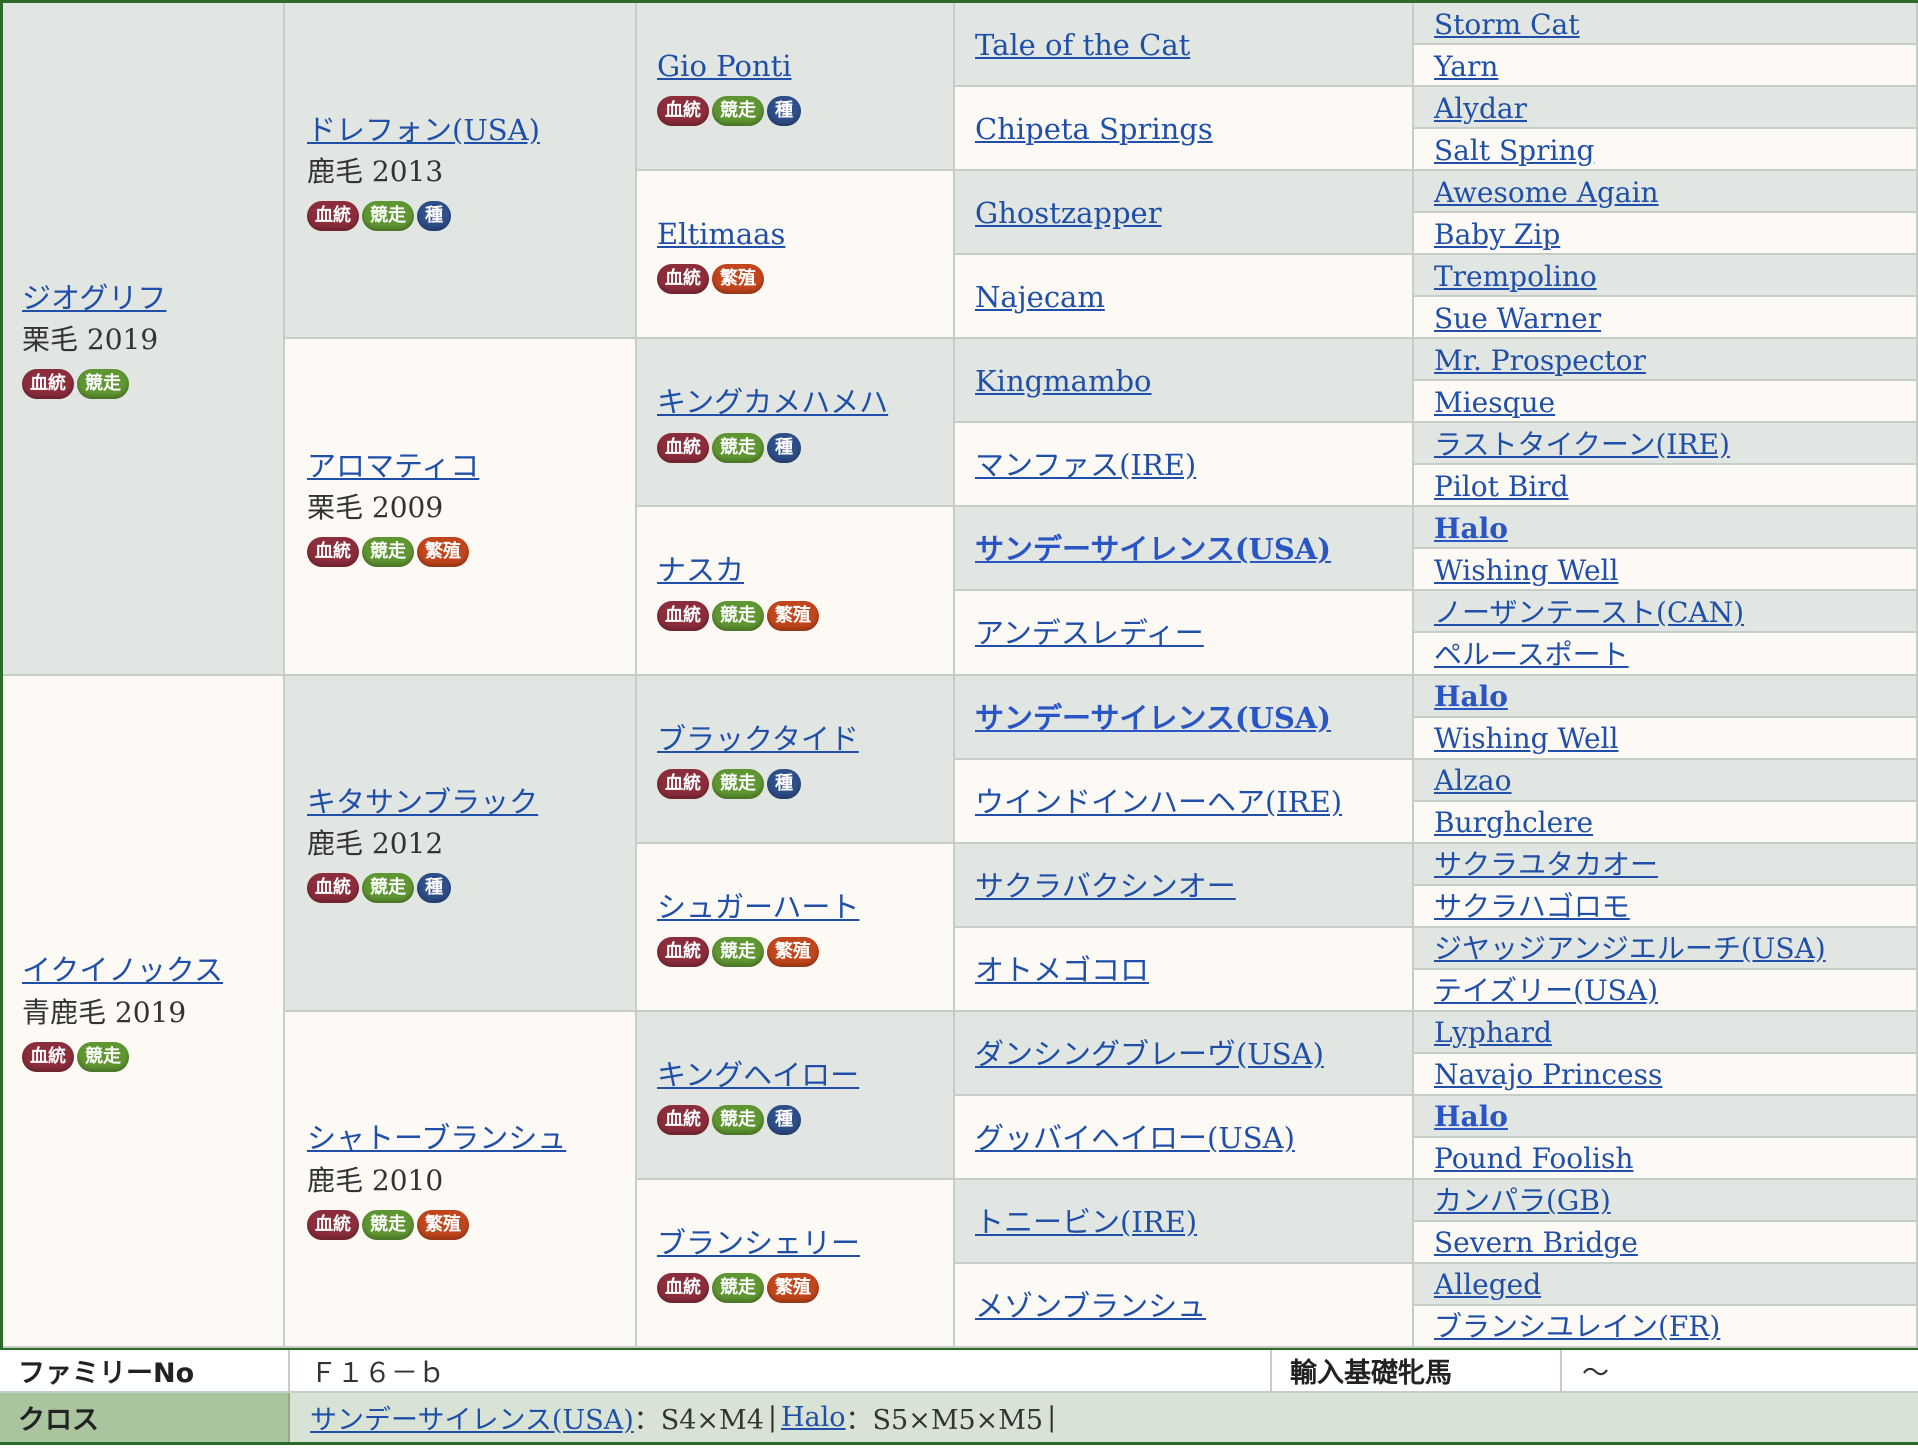 This screenshot has width=1918, height=1450. Describe the element at coordinates (1548, 1074) in the screenshot. I see `horse-name-link: Navajo Princess` at that location.